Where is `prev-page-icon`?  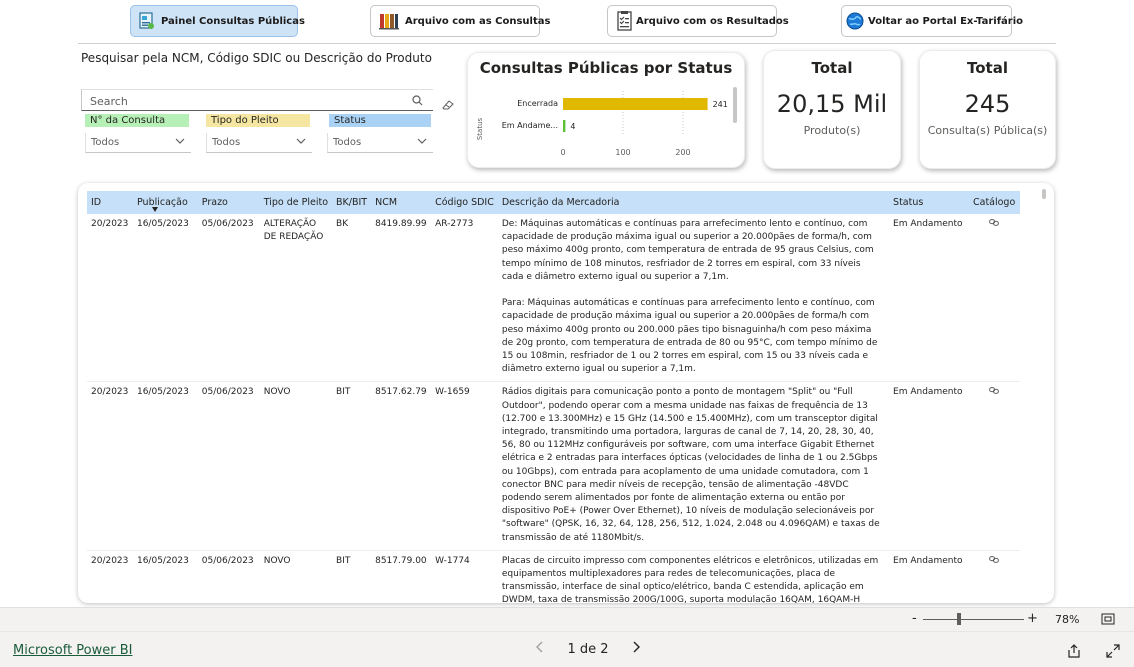 prev-page-icon is located at coordinates (540, 649).